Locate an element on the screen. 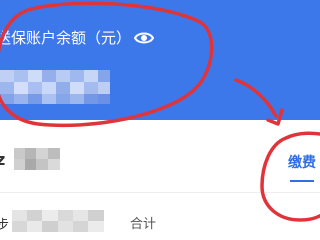 The width and height of the screenshot is (320, 240). tab-active-indicator is located at coordinates (302, 181).